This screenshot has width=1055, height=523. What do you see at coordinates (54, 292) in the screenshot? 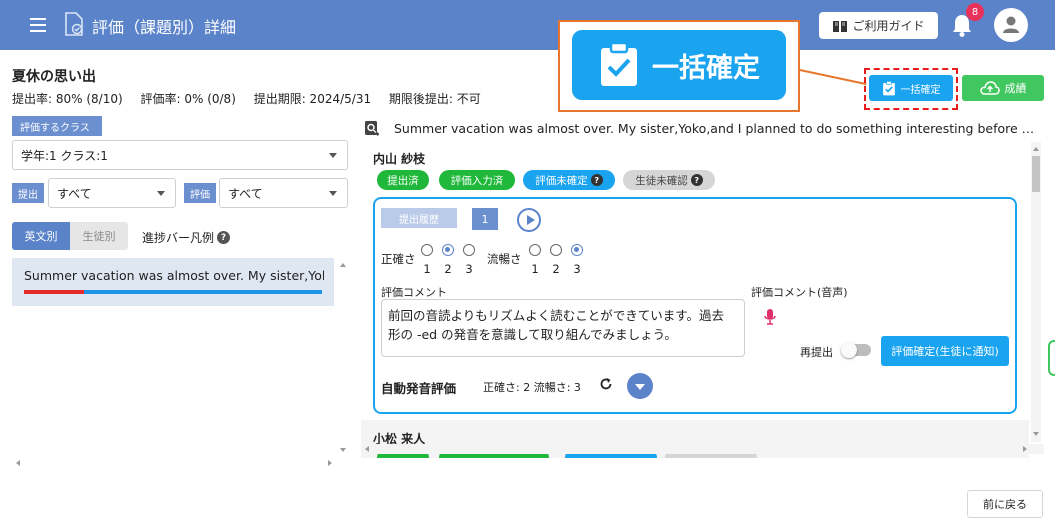
I see `progress-bar-done` at bounding box center [54, 292].